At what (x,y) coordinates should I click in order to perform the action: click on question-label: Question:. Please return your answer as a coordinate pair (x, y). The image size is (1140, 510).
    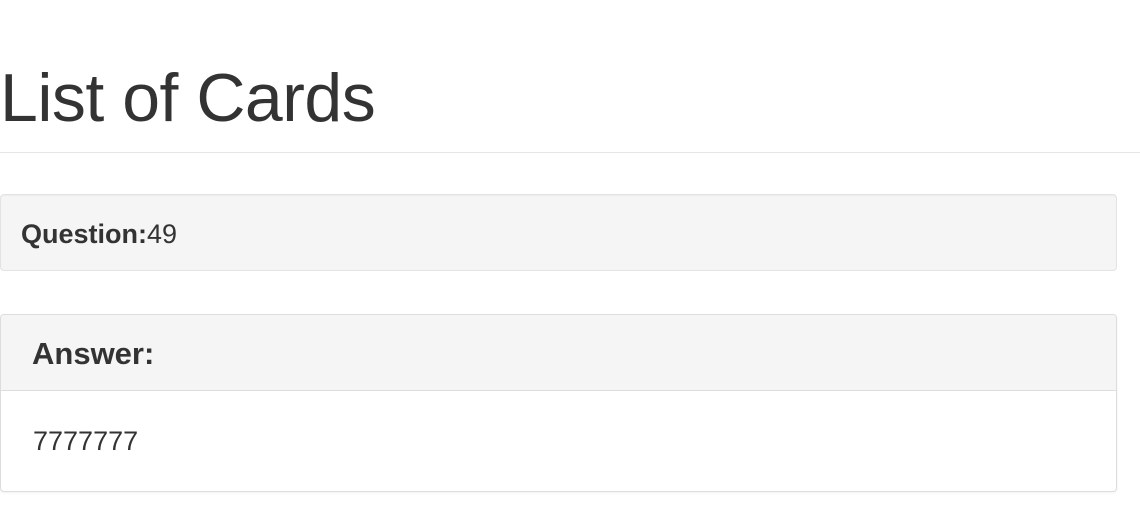
    Looking at the image, I should click on (84, 234).